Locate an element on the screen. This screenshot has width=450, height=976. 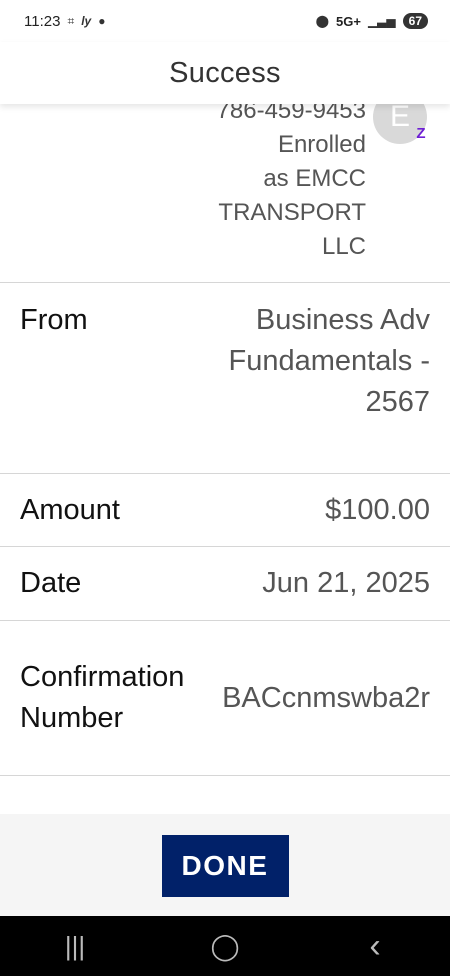
page-title: Success is located at coordinates (225, 72).